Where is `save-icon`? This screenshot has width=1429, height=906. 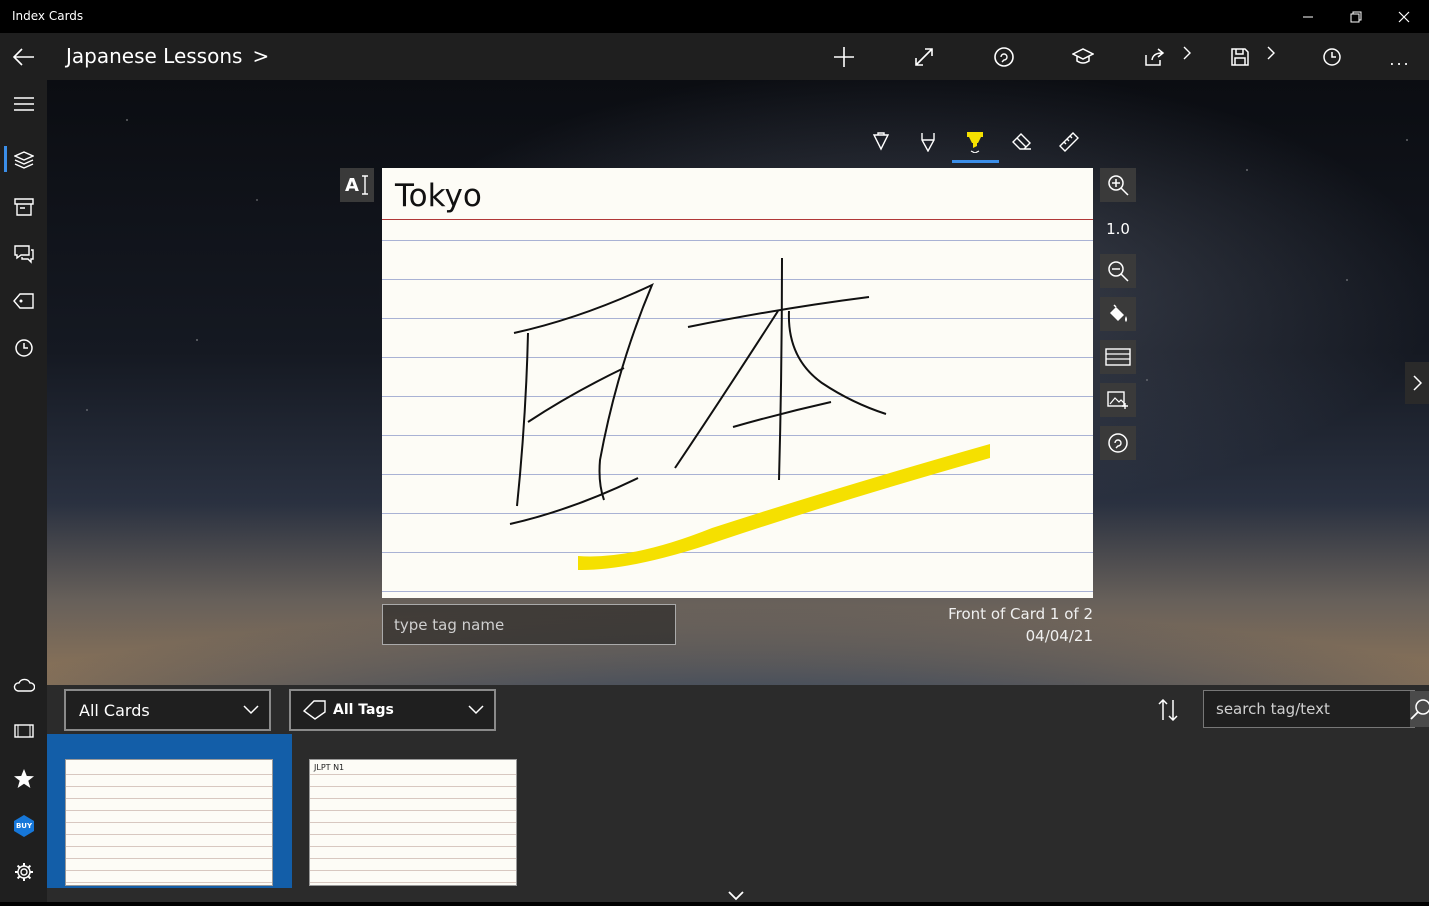 save-icon is located at coordinates (1240, 57).